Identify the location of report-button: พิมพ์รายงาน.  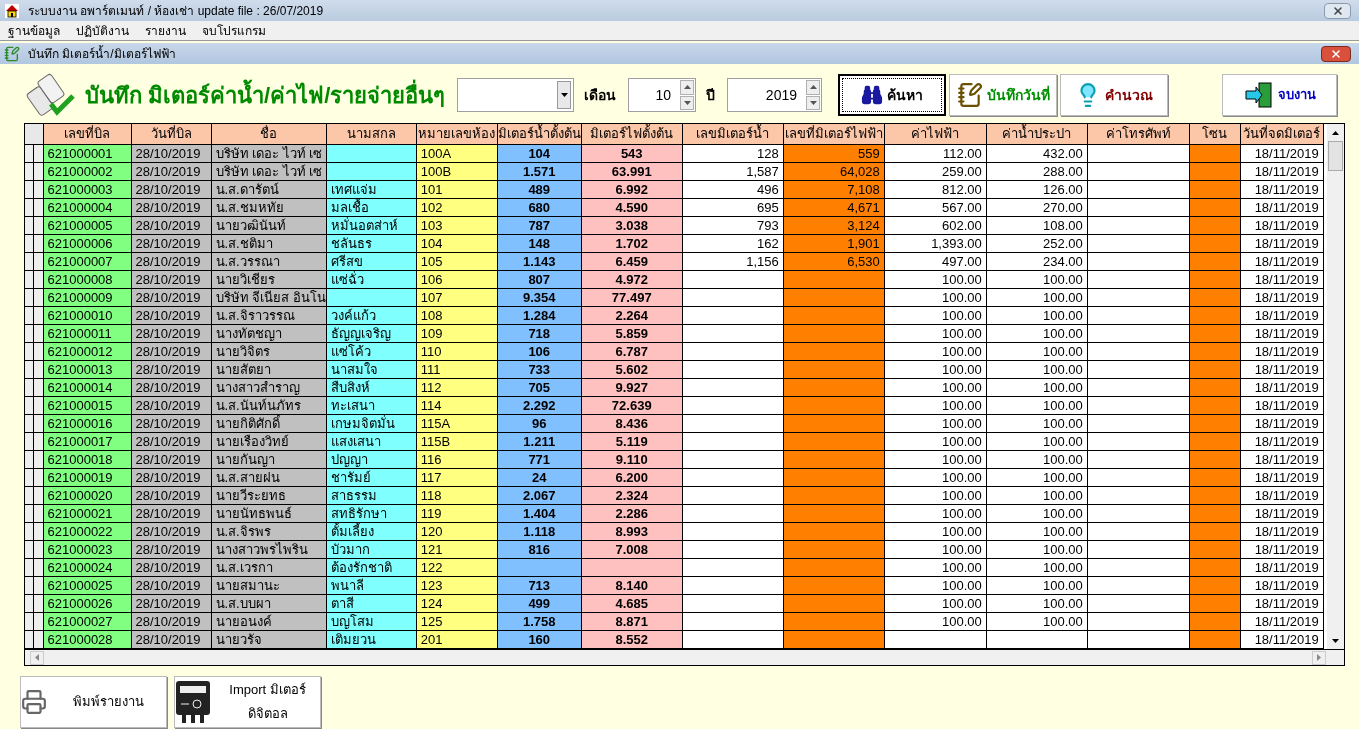
(93, 702).